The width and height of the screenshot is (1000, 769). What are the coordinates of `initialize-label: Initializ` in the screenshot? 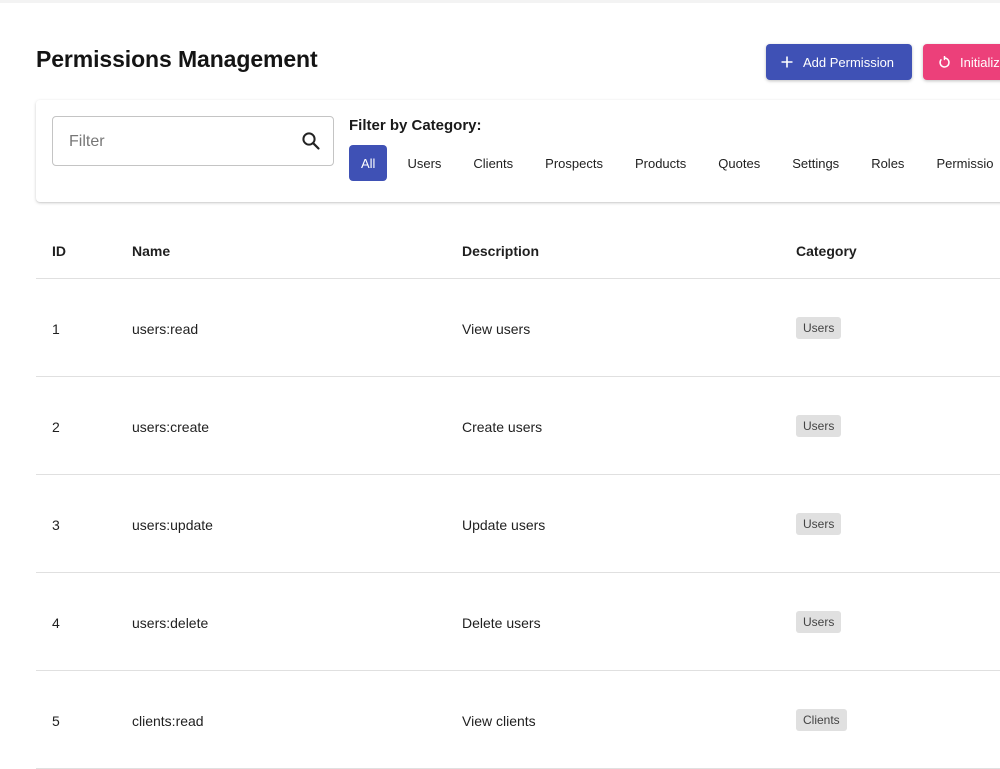 It's located at (980, 62).